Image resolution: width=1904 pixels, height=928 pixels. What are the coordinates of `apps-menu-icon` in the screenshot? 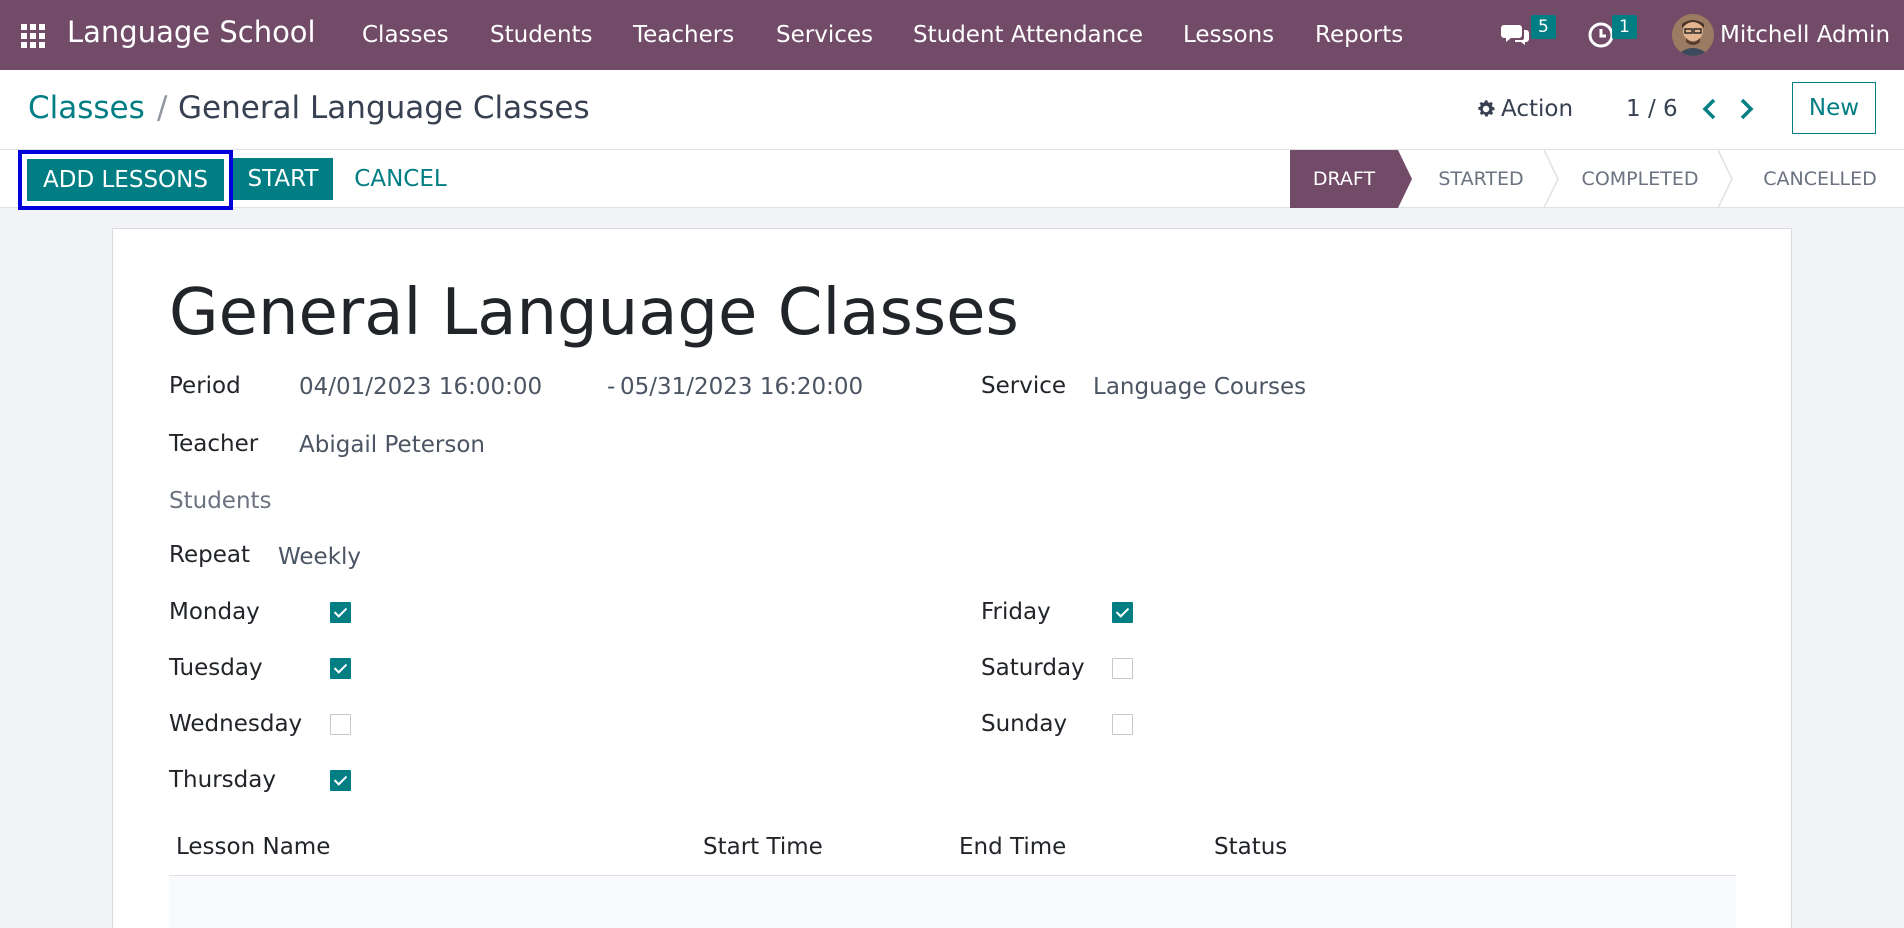 It's located at (33, 36).